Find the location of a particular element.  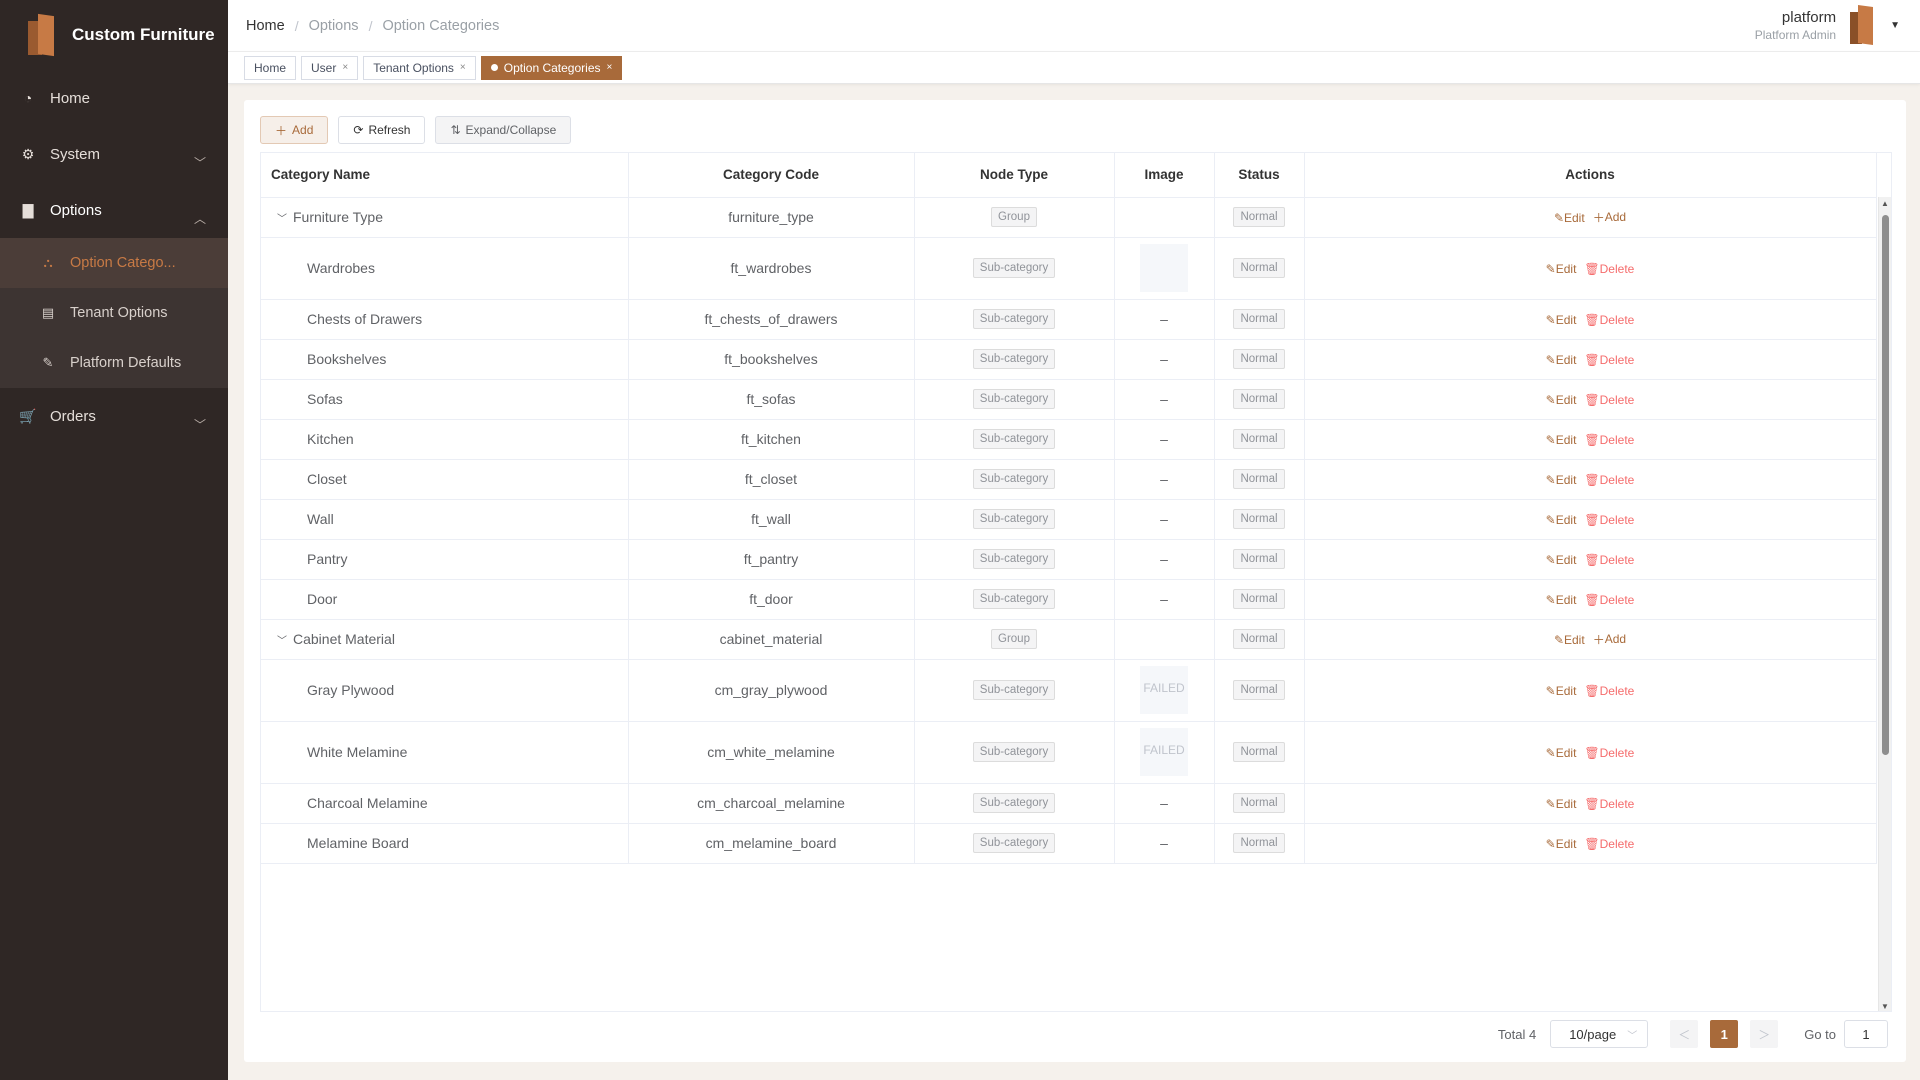

cell-category-name: Bookshelves is located at coordinates (445, 359).